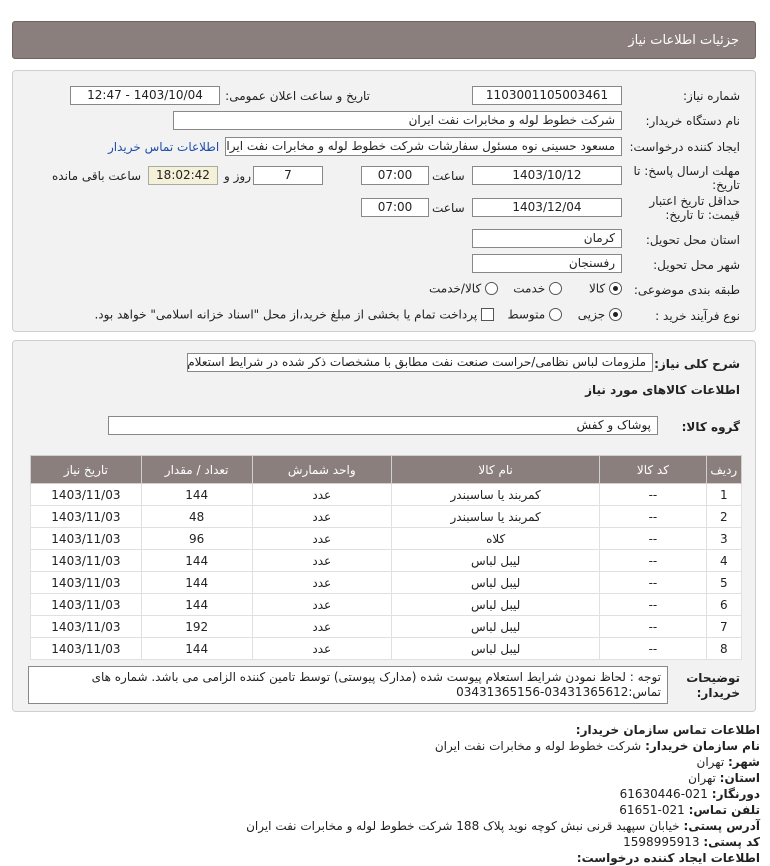 The height and width of the screenshot is (866, 770). I want to click on cell-quantity: 48, so click(196, 516).